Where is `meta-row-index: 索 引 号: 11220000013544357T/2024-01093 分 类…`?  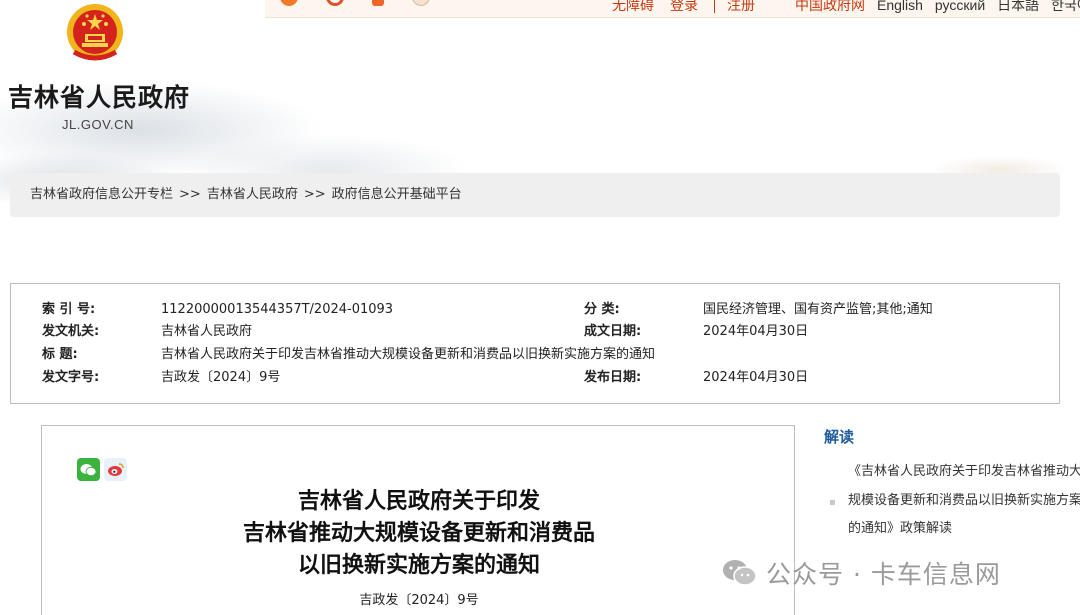
meta-row-index: 索 引 号: 11220000013544357T/2024-01093 分 类… is located at coordinates (535, 310).